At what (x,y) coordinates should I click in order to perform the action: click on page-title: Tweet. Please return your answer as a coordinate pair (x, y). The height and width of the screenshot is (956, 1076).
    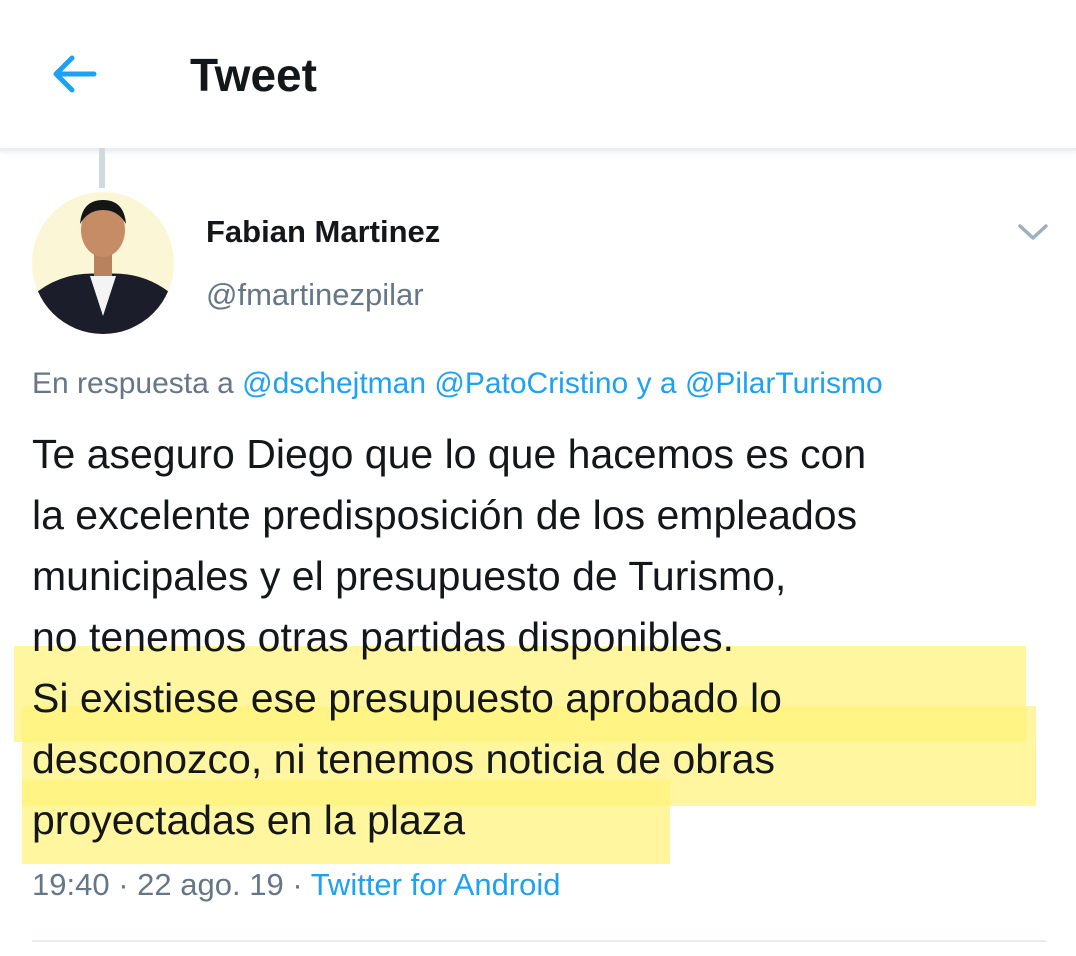
    Looking at the image, I should click on (253, 75).